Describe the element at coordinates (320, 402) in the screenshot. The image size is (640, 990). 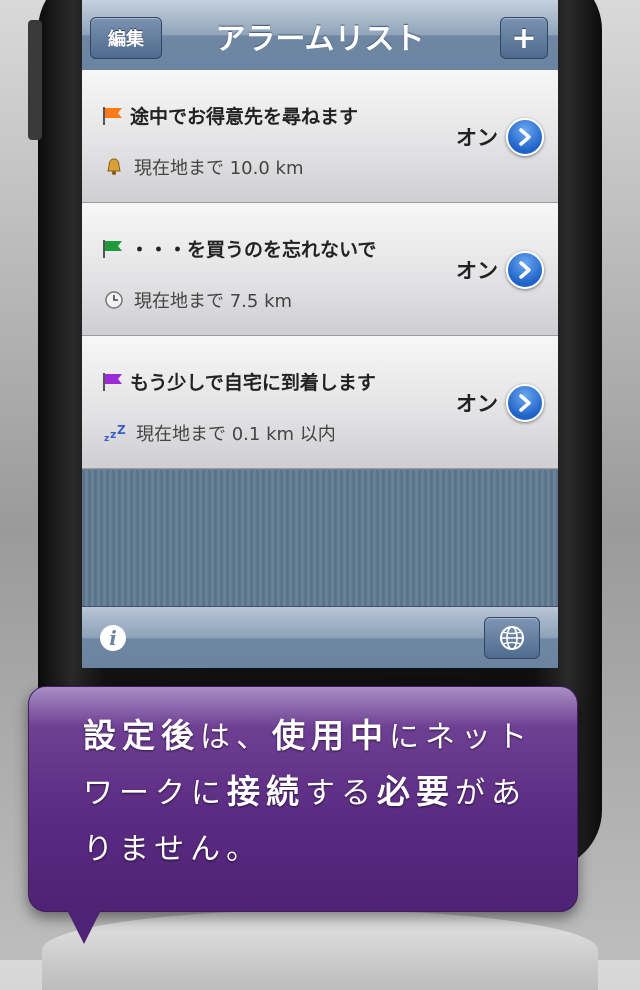
I see `alarm-row: もう少しで自宅に到着します z z Z 現在地まで 0.1 km 以内 オン` at that location.